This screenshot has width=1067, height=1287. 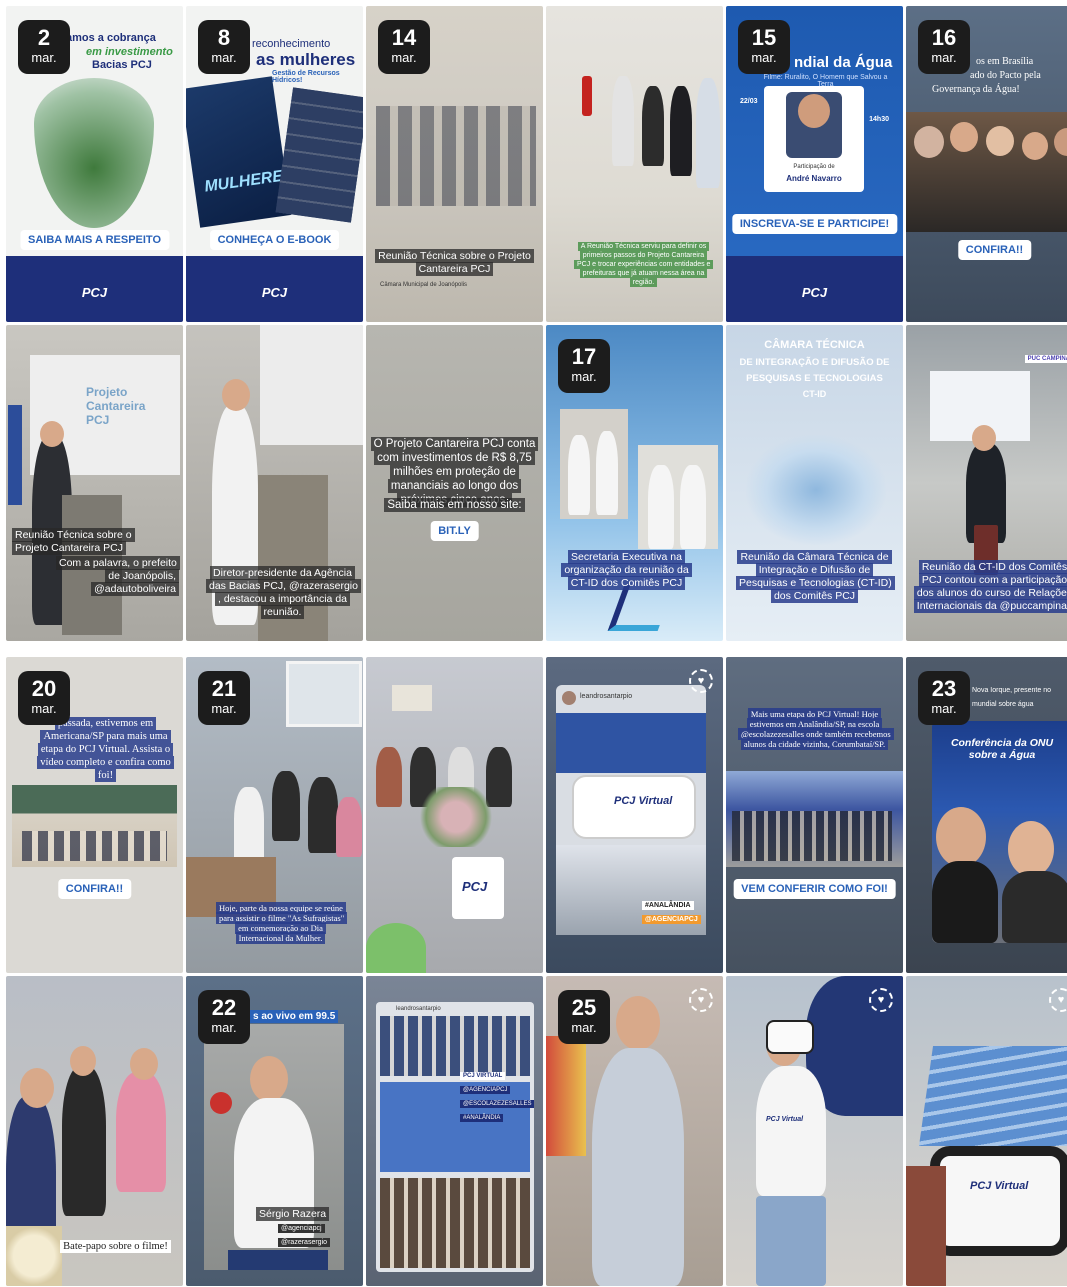 What do you see at coordinates (814, 178) in the screenshot?
I see `guest-name: André Navarro` at bounding box center [814, 178].